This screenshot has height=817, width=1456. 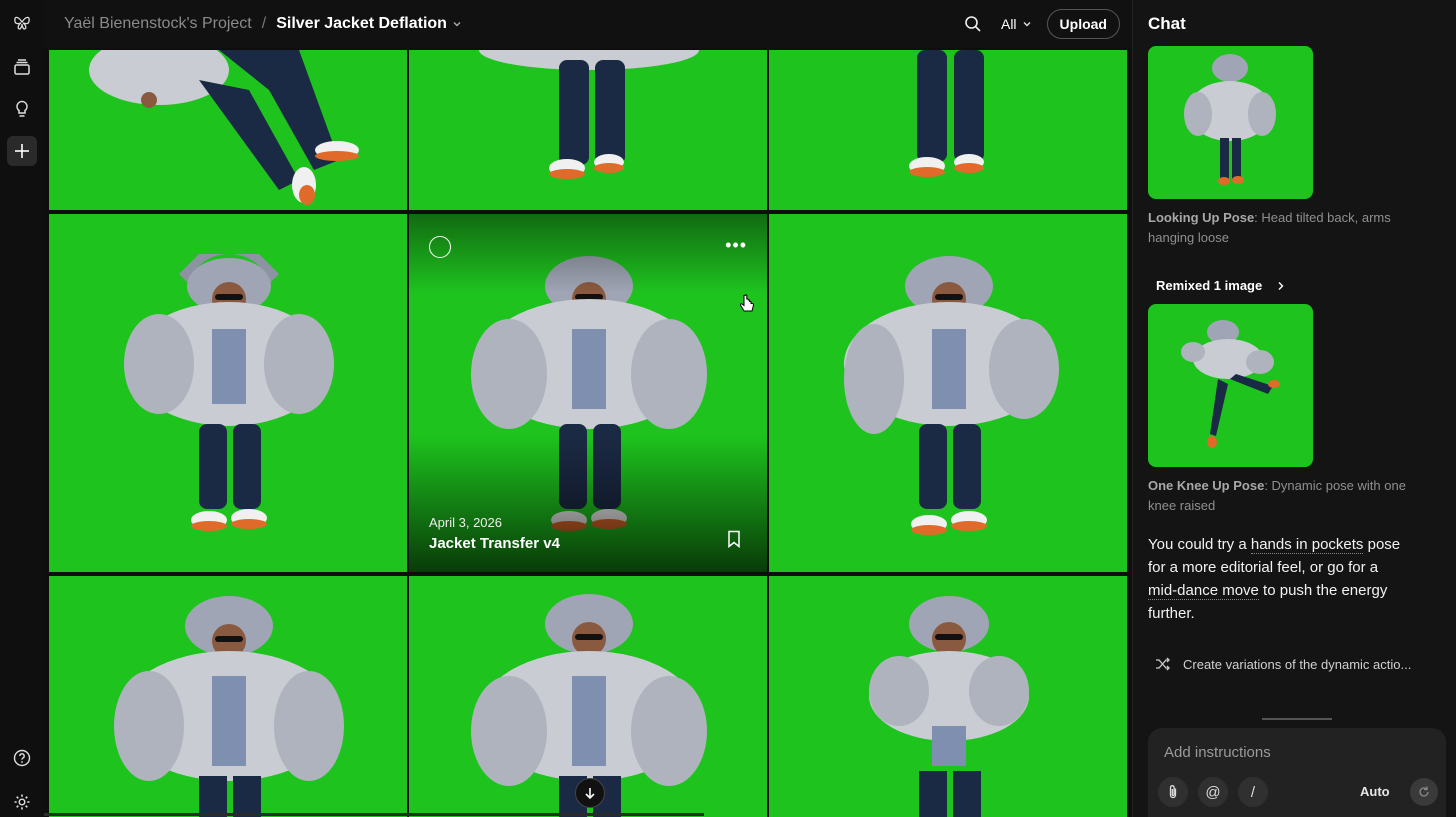 I want to click on remix-label: Remixed 1 image, so click(x=1209, y=285).